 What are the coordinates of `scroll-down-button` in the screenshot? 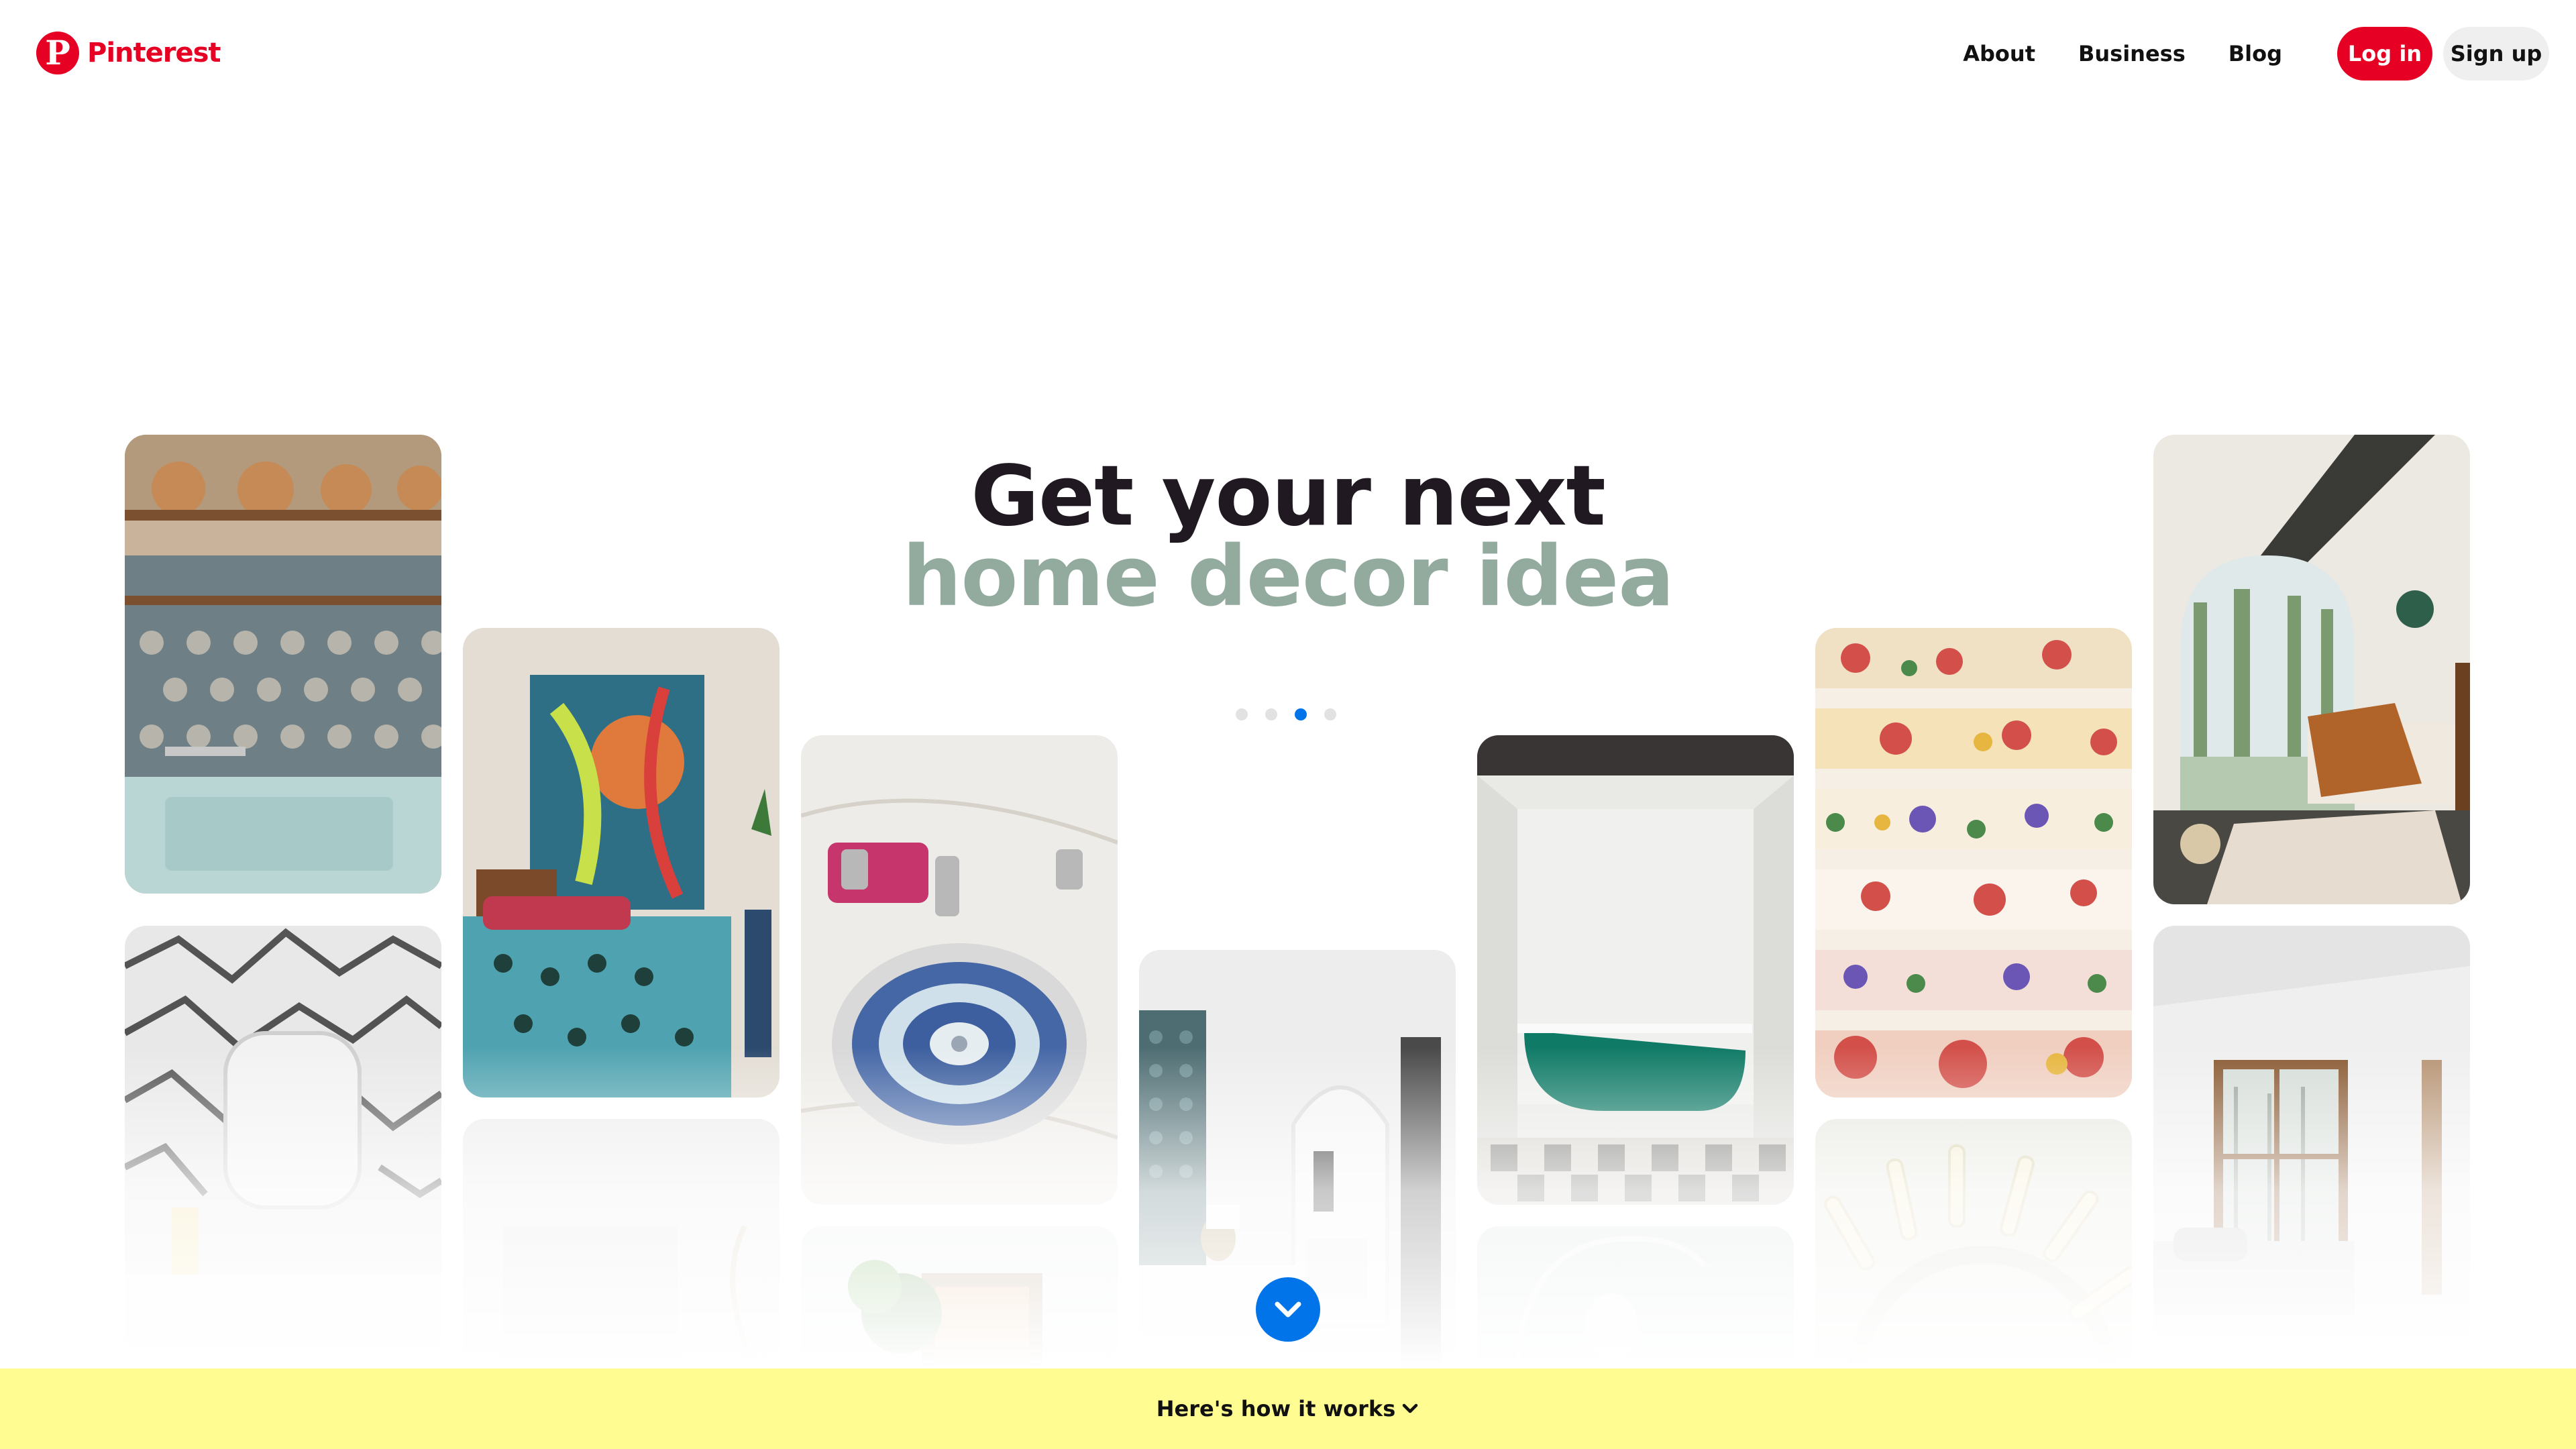 It's located at (1288, 1309).